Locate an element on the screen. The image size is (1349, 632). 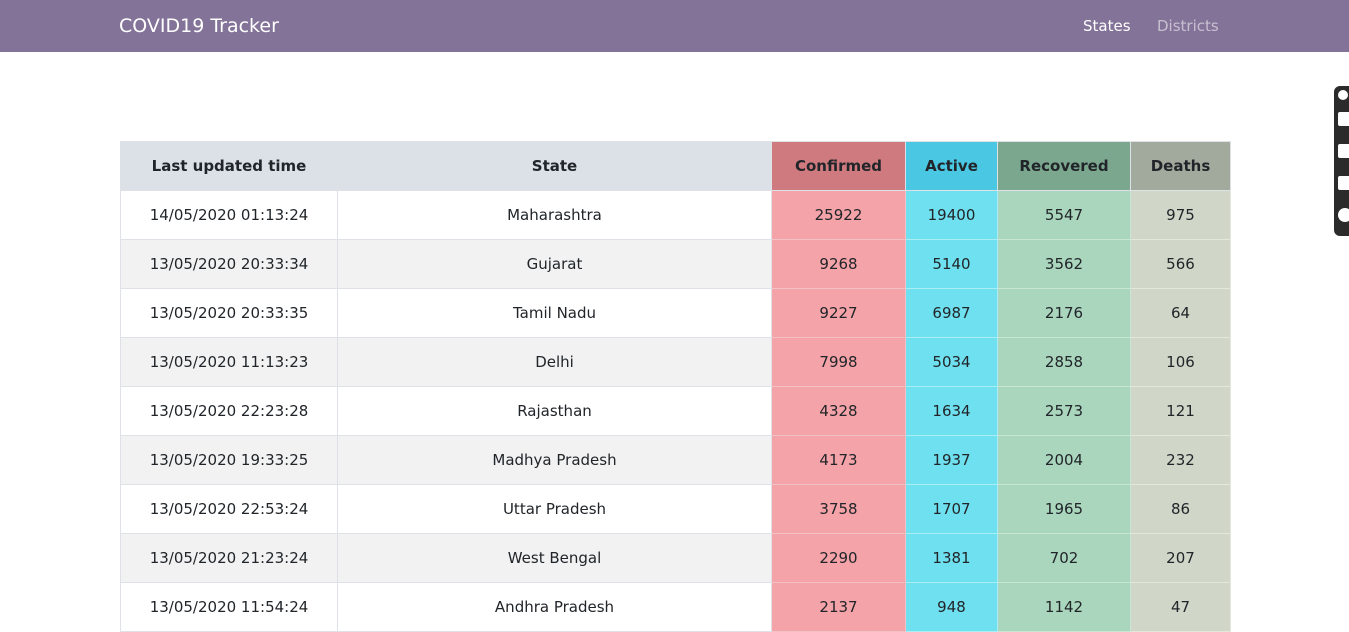
cell-time: 13/05/2020 20:33:35 is located at coordinates (229, 313).